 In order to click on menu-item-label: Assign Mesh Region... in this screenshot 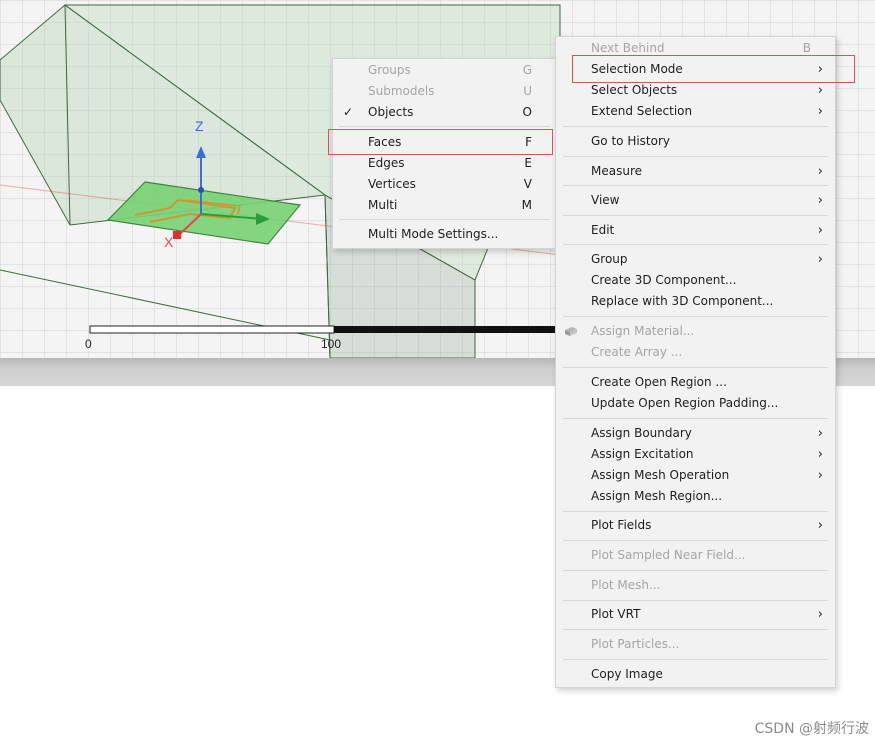, I will do `click(657, 496)`.